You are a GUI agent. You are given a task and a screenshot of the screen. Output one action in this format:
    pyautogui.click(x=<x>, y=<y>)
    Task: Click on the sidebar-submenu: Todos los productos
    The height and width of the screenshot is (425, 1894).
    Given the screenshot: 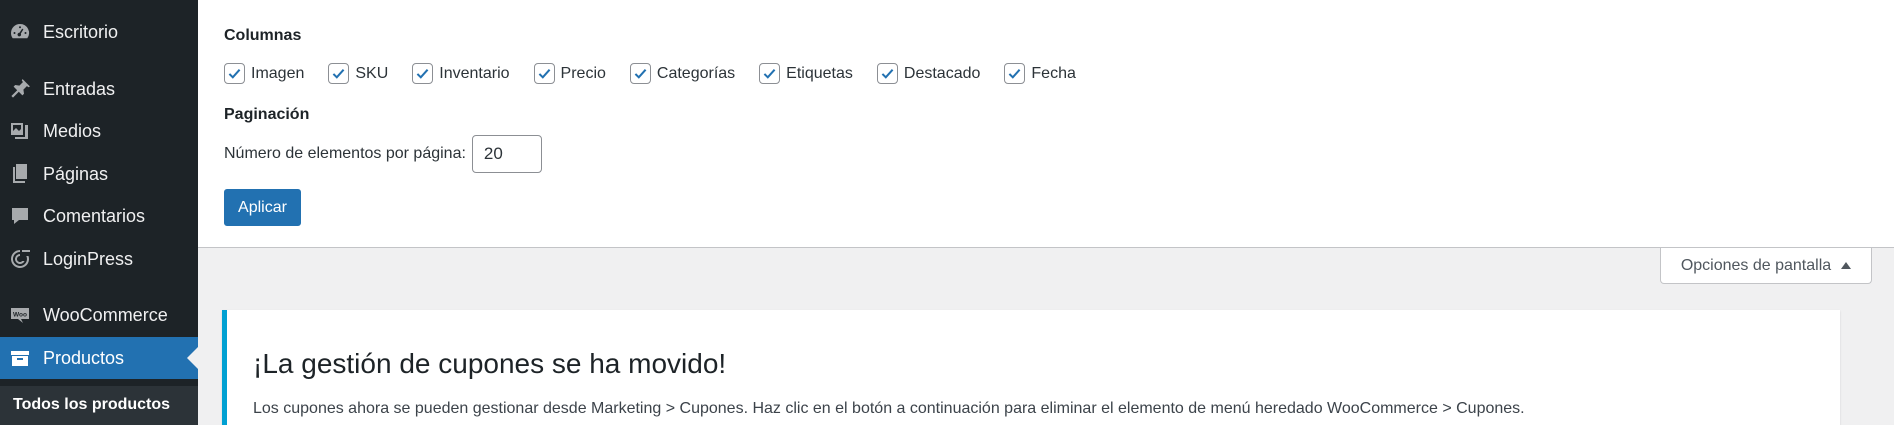 What is the action you would take?
    pyautogui.click(x=99, y=405)
    